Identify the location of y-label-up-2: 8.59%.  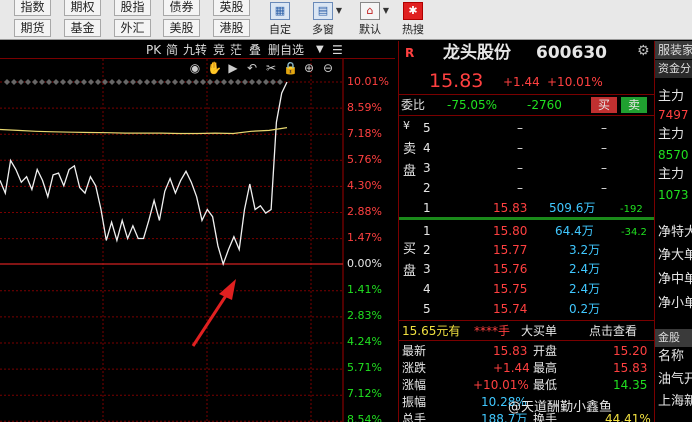
(364, 107).